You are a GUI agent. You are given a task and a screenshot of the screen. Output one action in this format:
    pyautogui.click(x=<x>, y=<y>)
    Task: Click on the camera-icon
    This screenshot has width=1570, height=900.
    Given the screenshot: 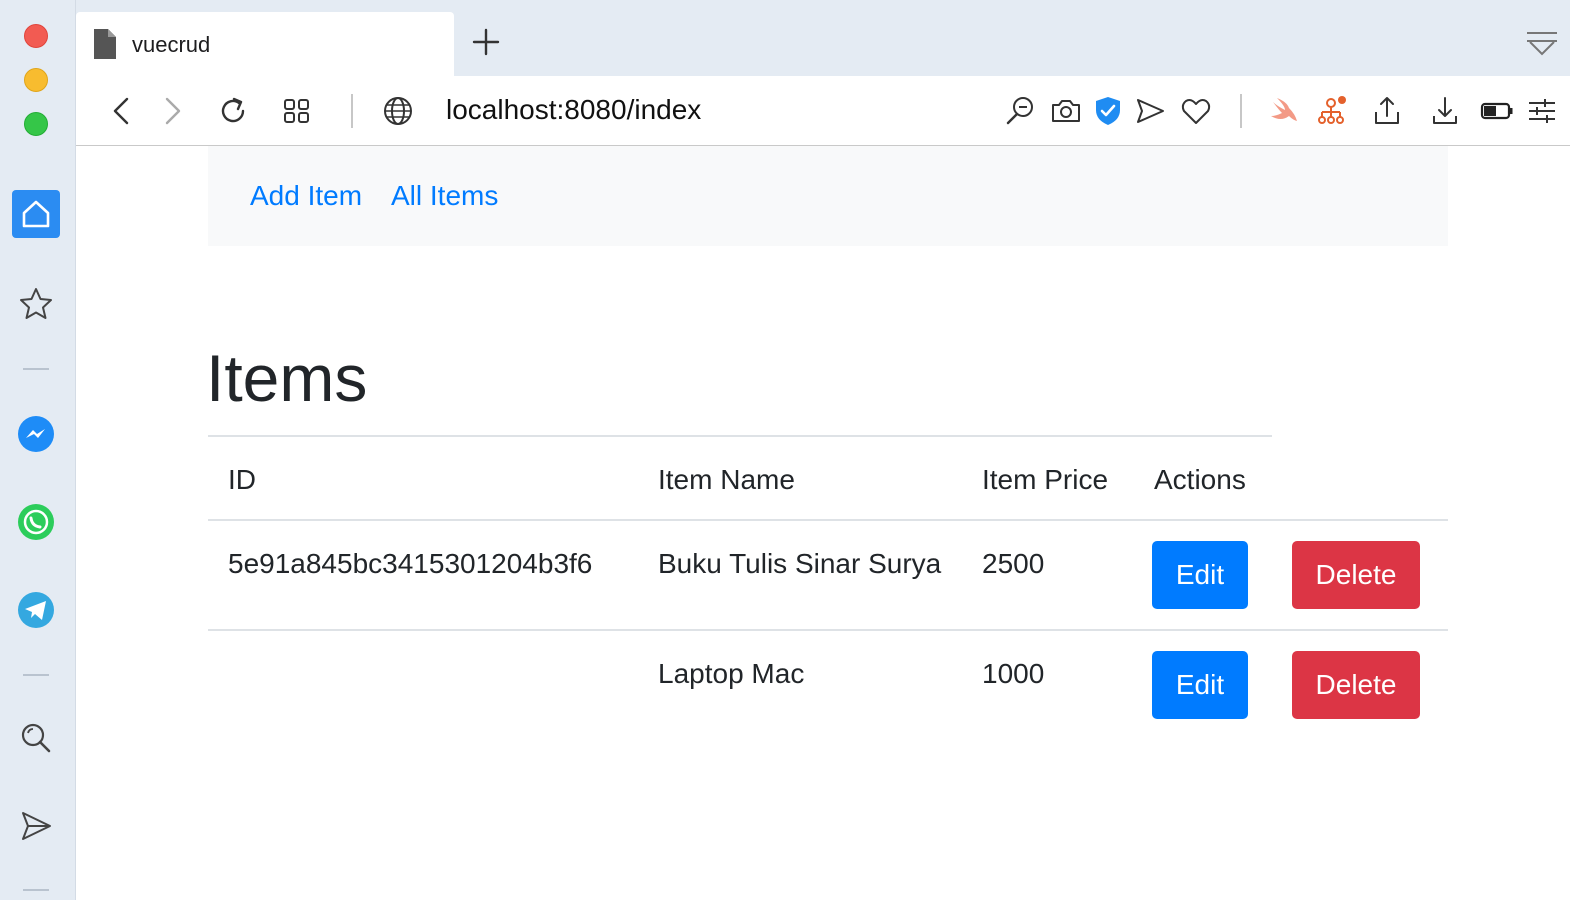 What is the action you would take?
    pyautogui.click(x=1066, y=111)
    